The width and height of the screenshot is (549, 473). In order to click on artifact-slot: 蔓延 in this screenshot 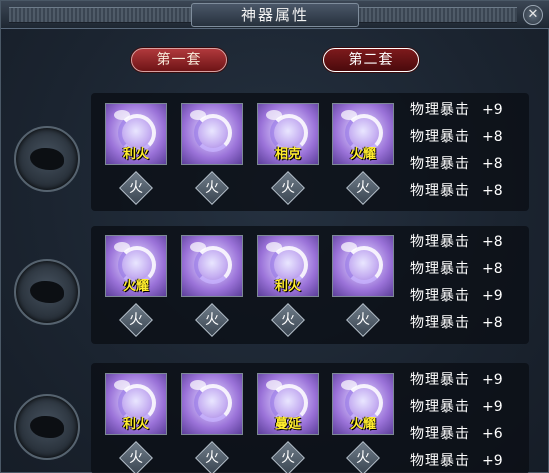, I will do `click(288, 404)`.